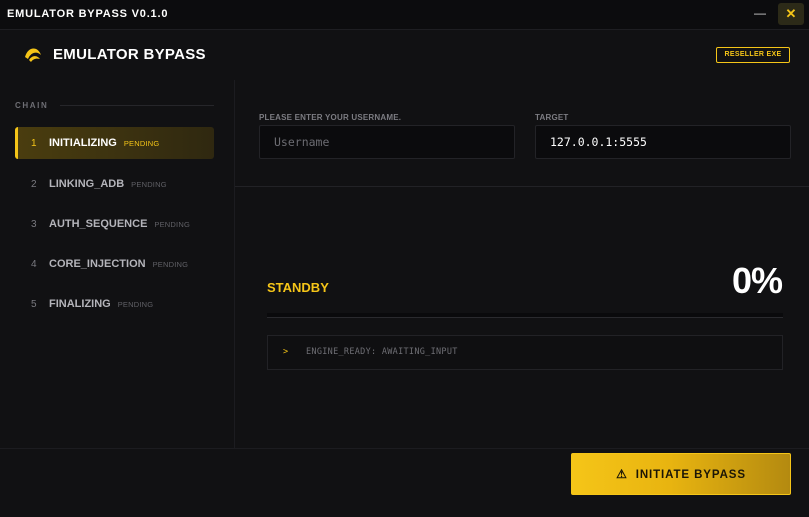 The image size is (809, 517). What do you see at coordinates (119, 224) in the screenshot?
I see `step-name: AUTH_SEQUENCE PENDING` at bounding box center [119, 224].